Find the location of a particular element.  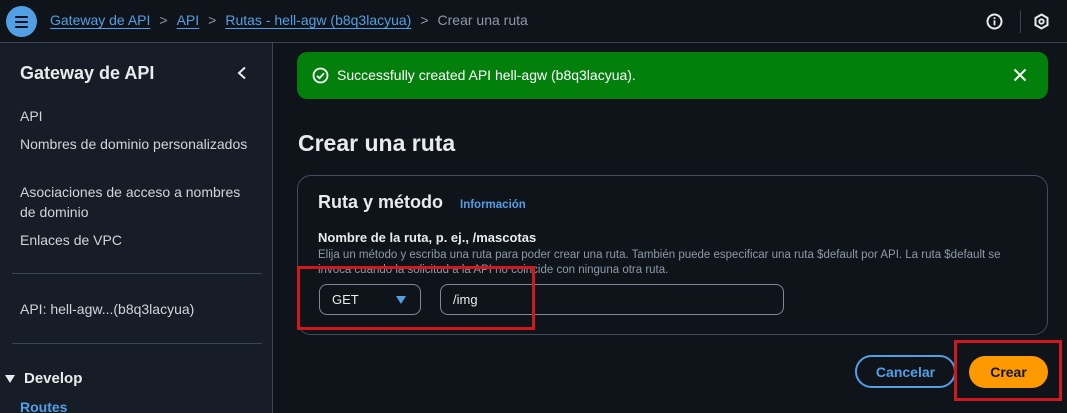

method-select-value: GET is located at coordinates (345, 299).